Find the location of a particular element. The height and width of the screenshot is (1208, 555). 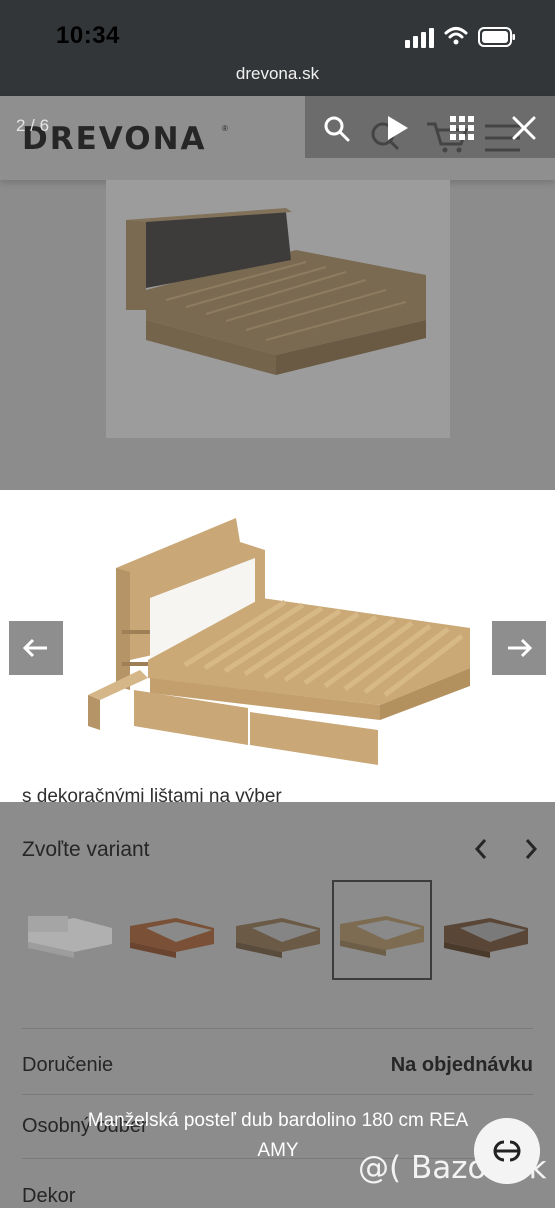

share-circle-icon is located at coordinates (507, 1151).